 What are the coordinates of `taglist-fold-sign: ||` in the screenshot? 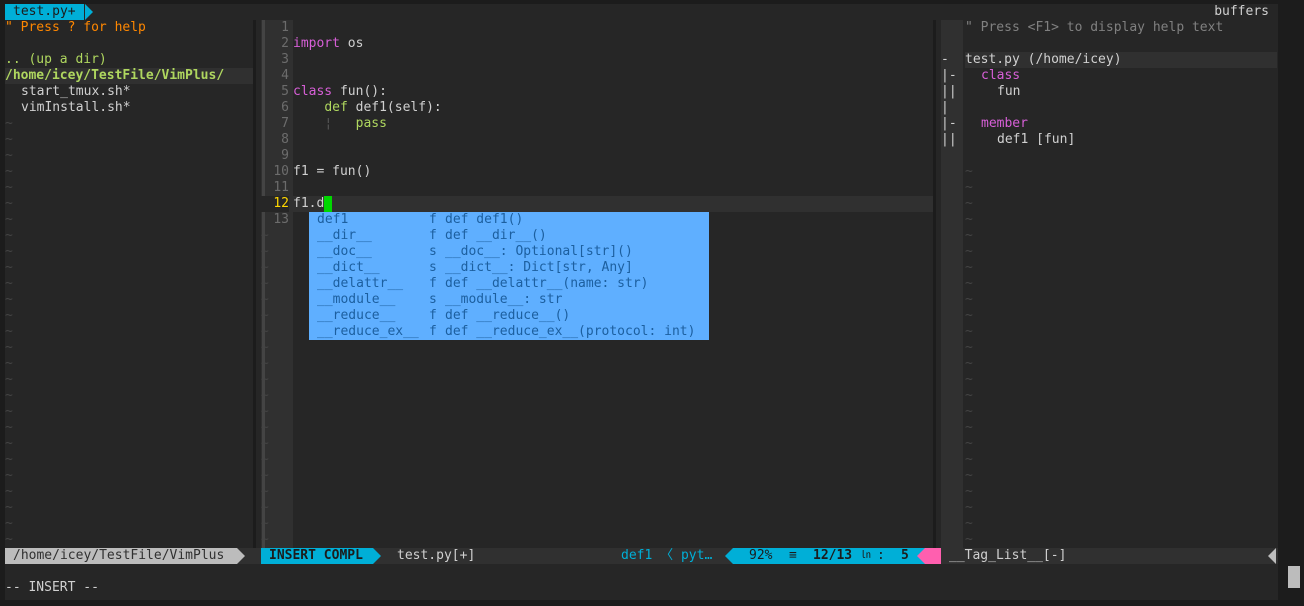 It's located at (949, 91).